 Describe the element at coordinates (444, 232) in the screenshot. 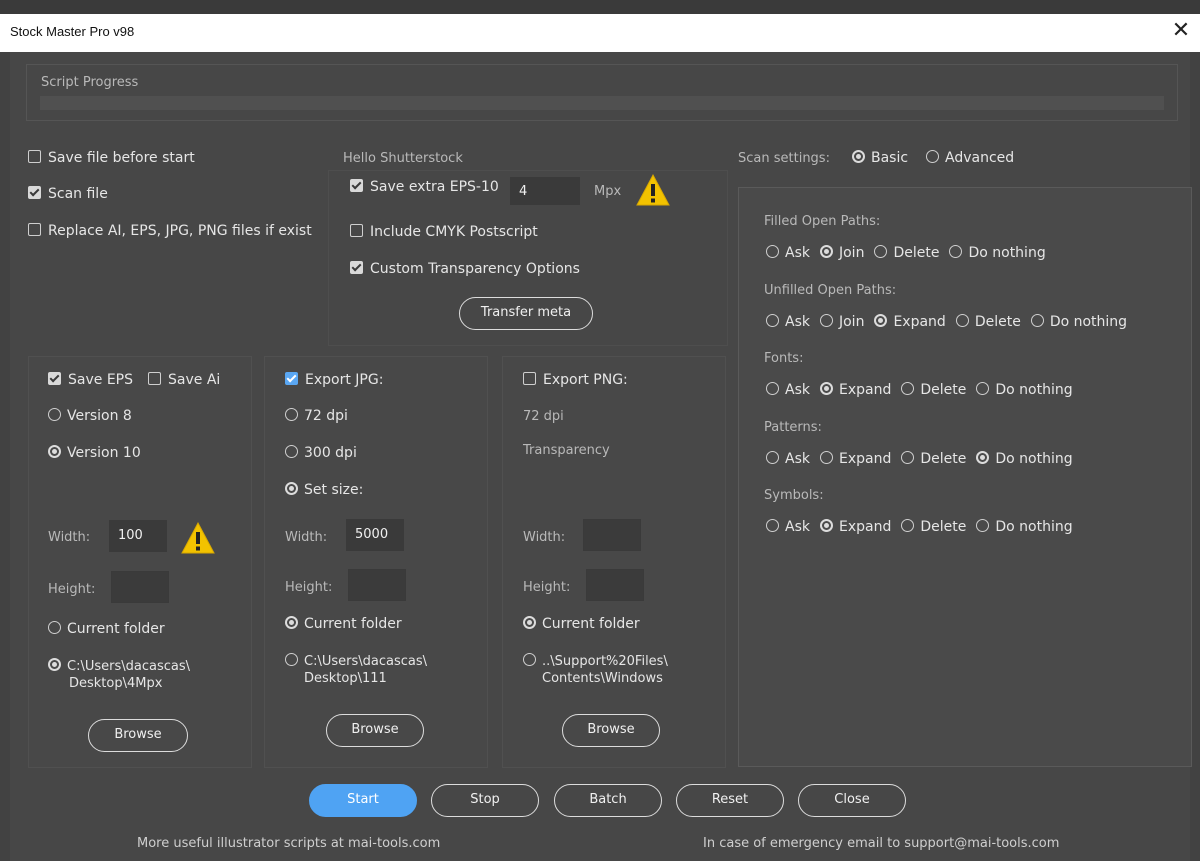

I see `include-cmyk-checkbox: Include CMYK Postscript` at that location.